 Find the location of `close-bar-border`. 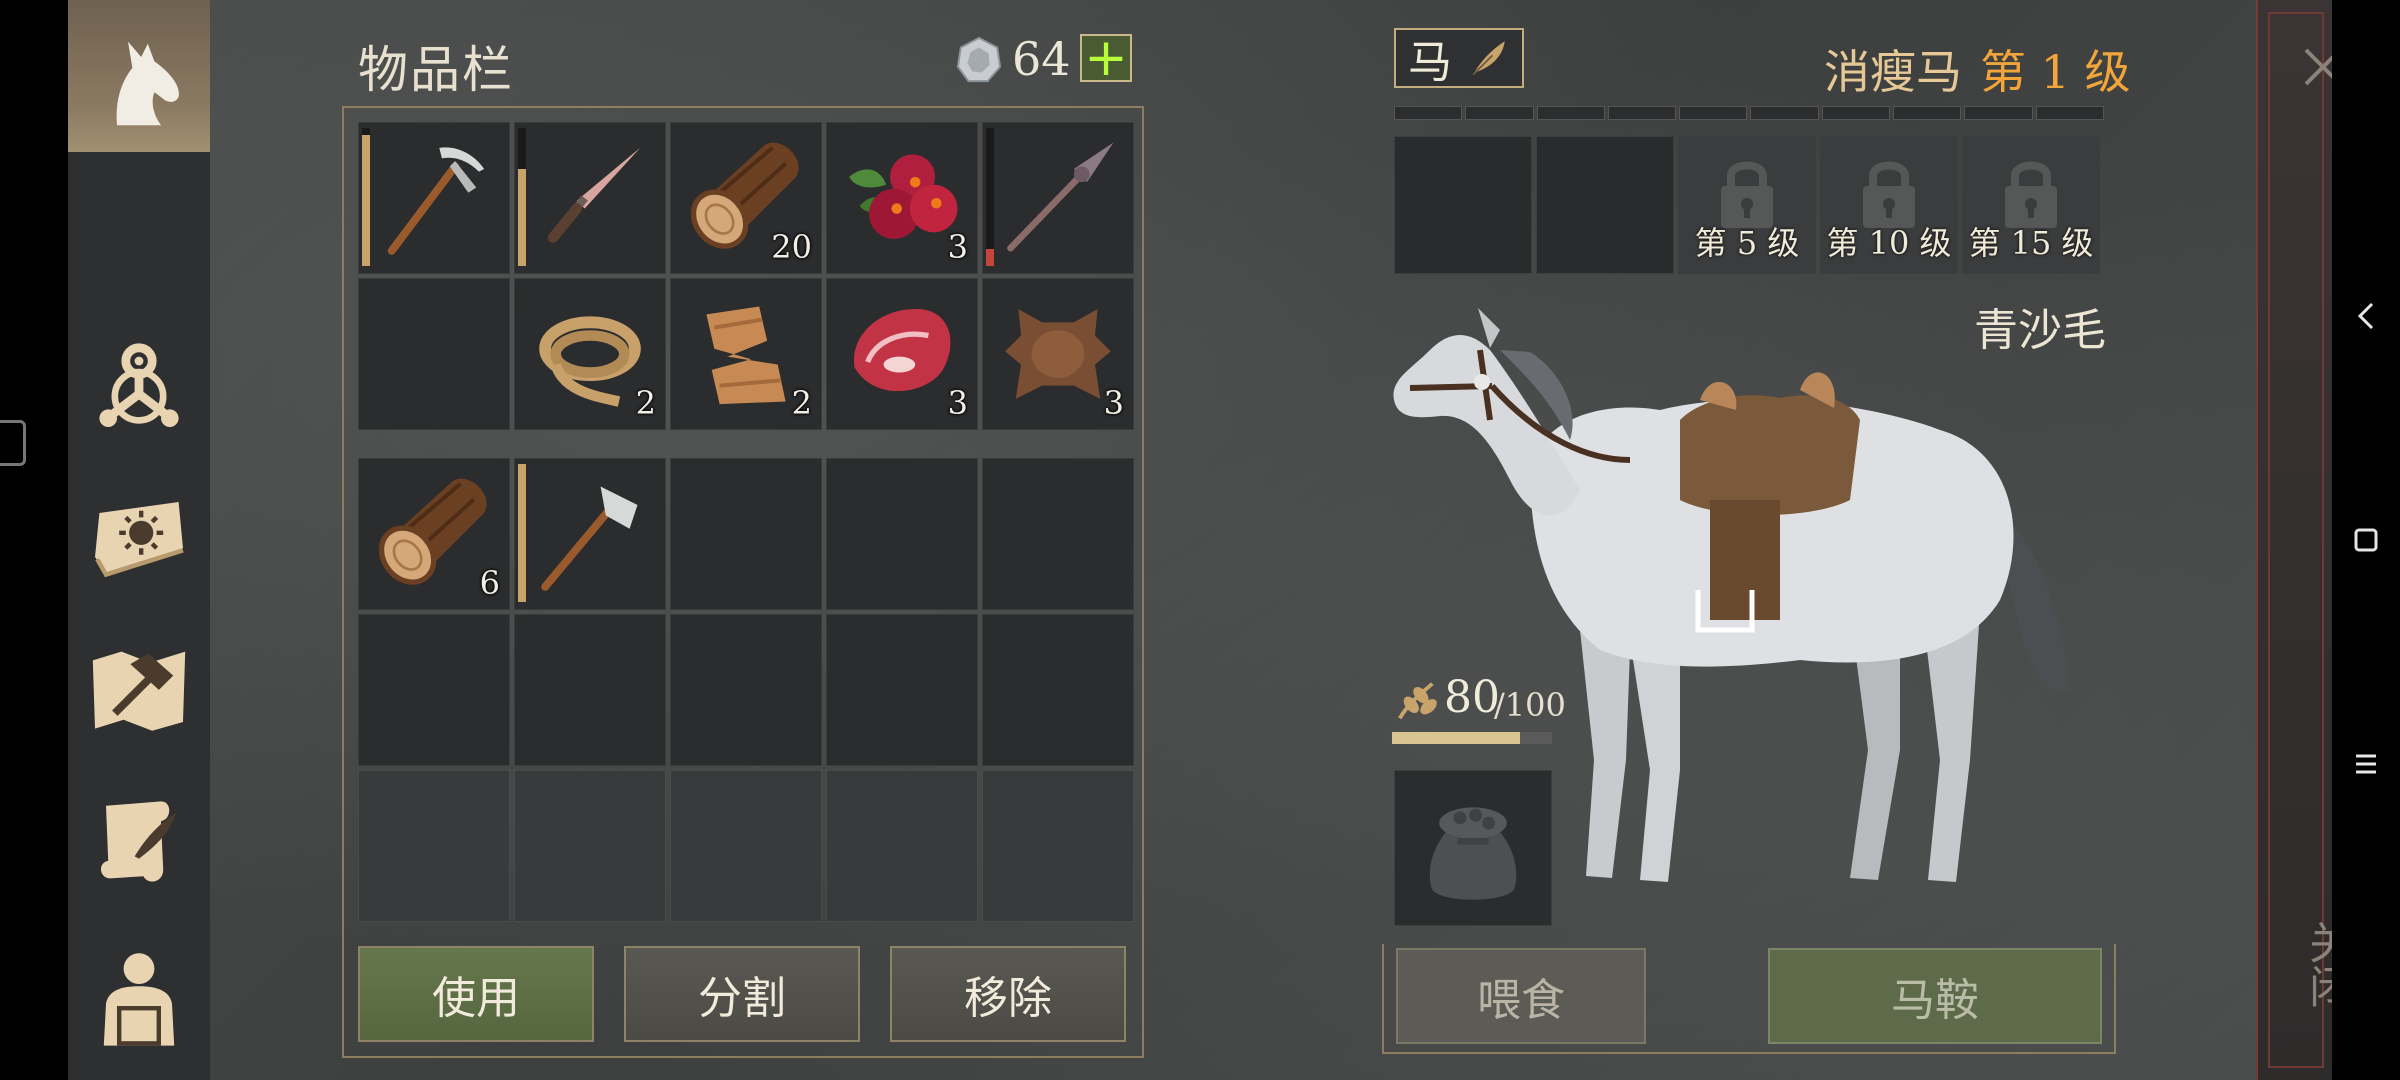

close-bar-border is located at coordinates (2296, 540).